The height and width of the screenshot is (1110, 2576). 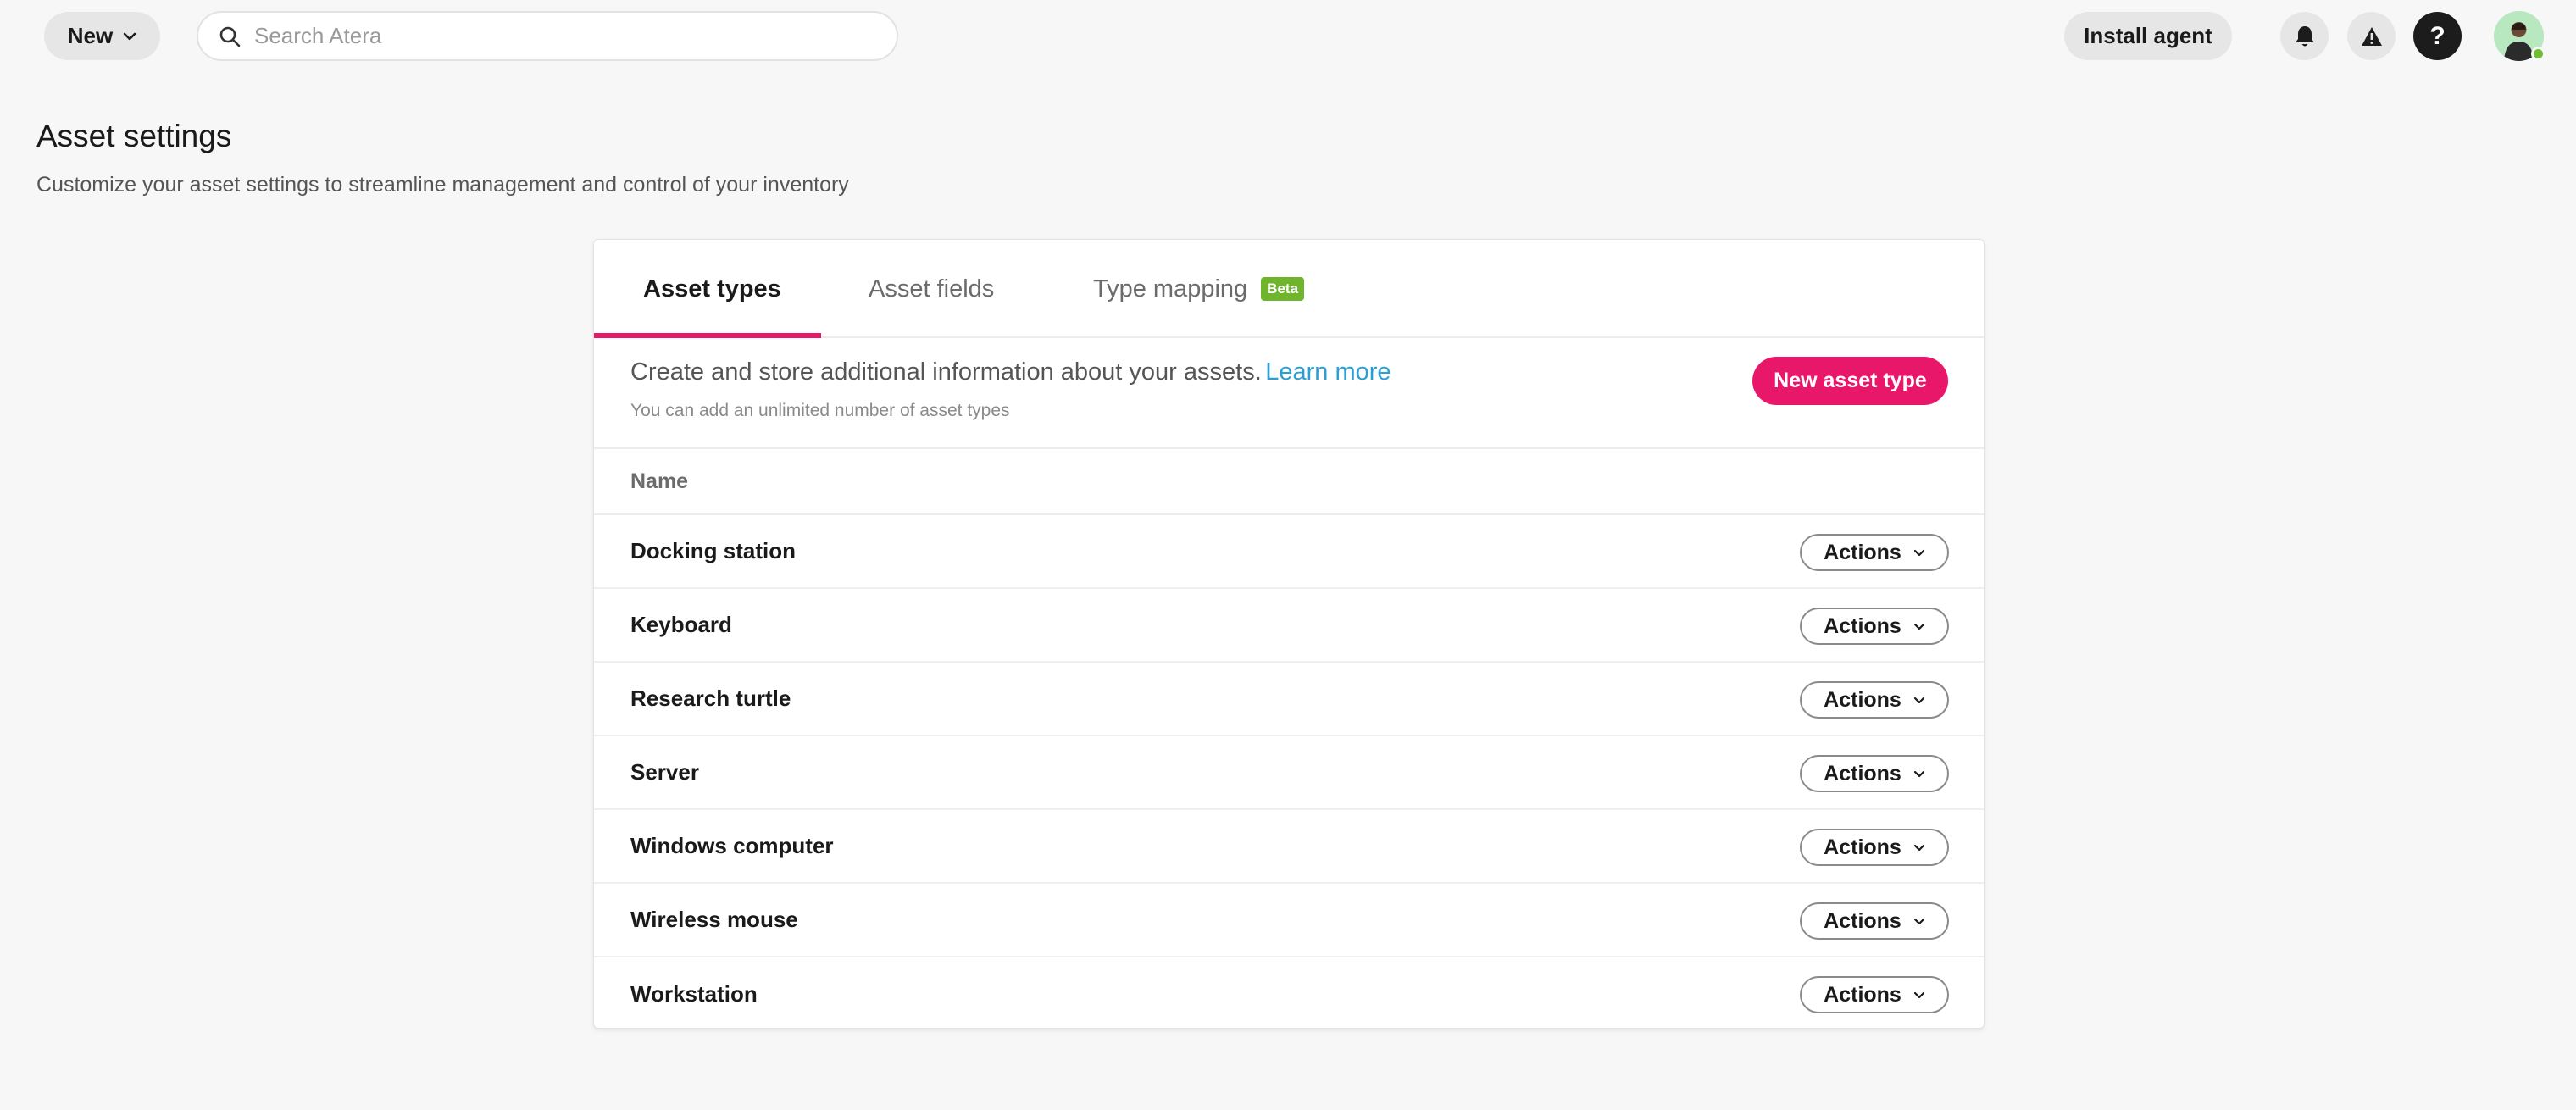 I want to click on alerts-button, so click(x=2371, y=36).